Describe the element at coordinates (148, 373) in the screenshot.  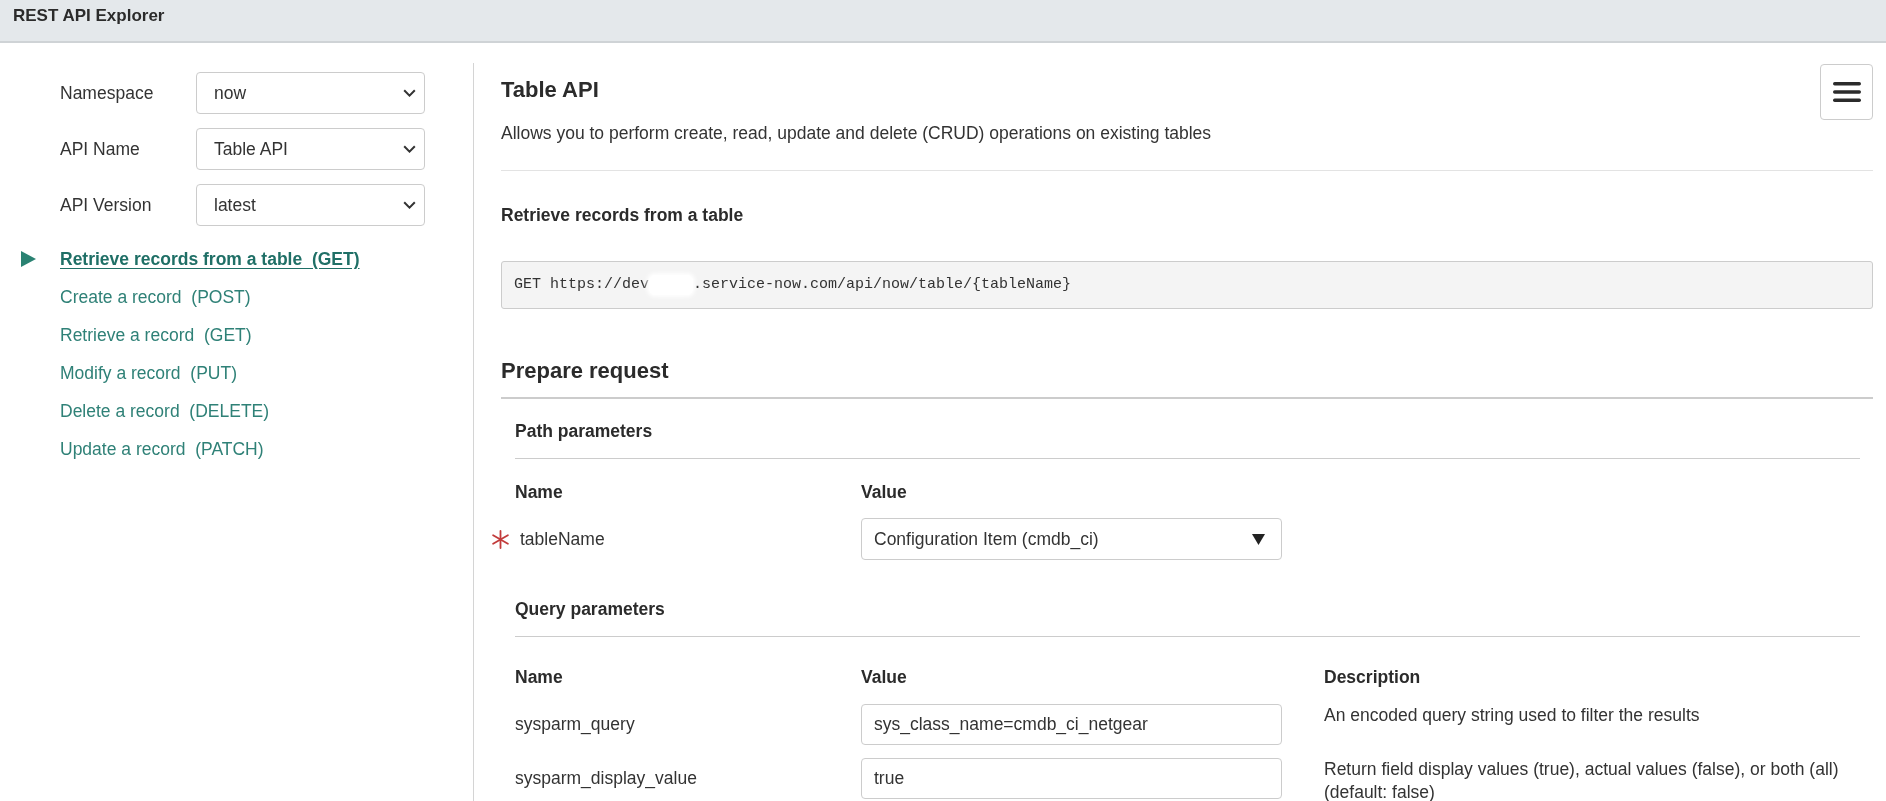
I see `method-link: Modify a record (PUT)` at that location.